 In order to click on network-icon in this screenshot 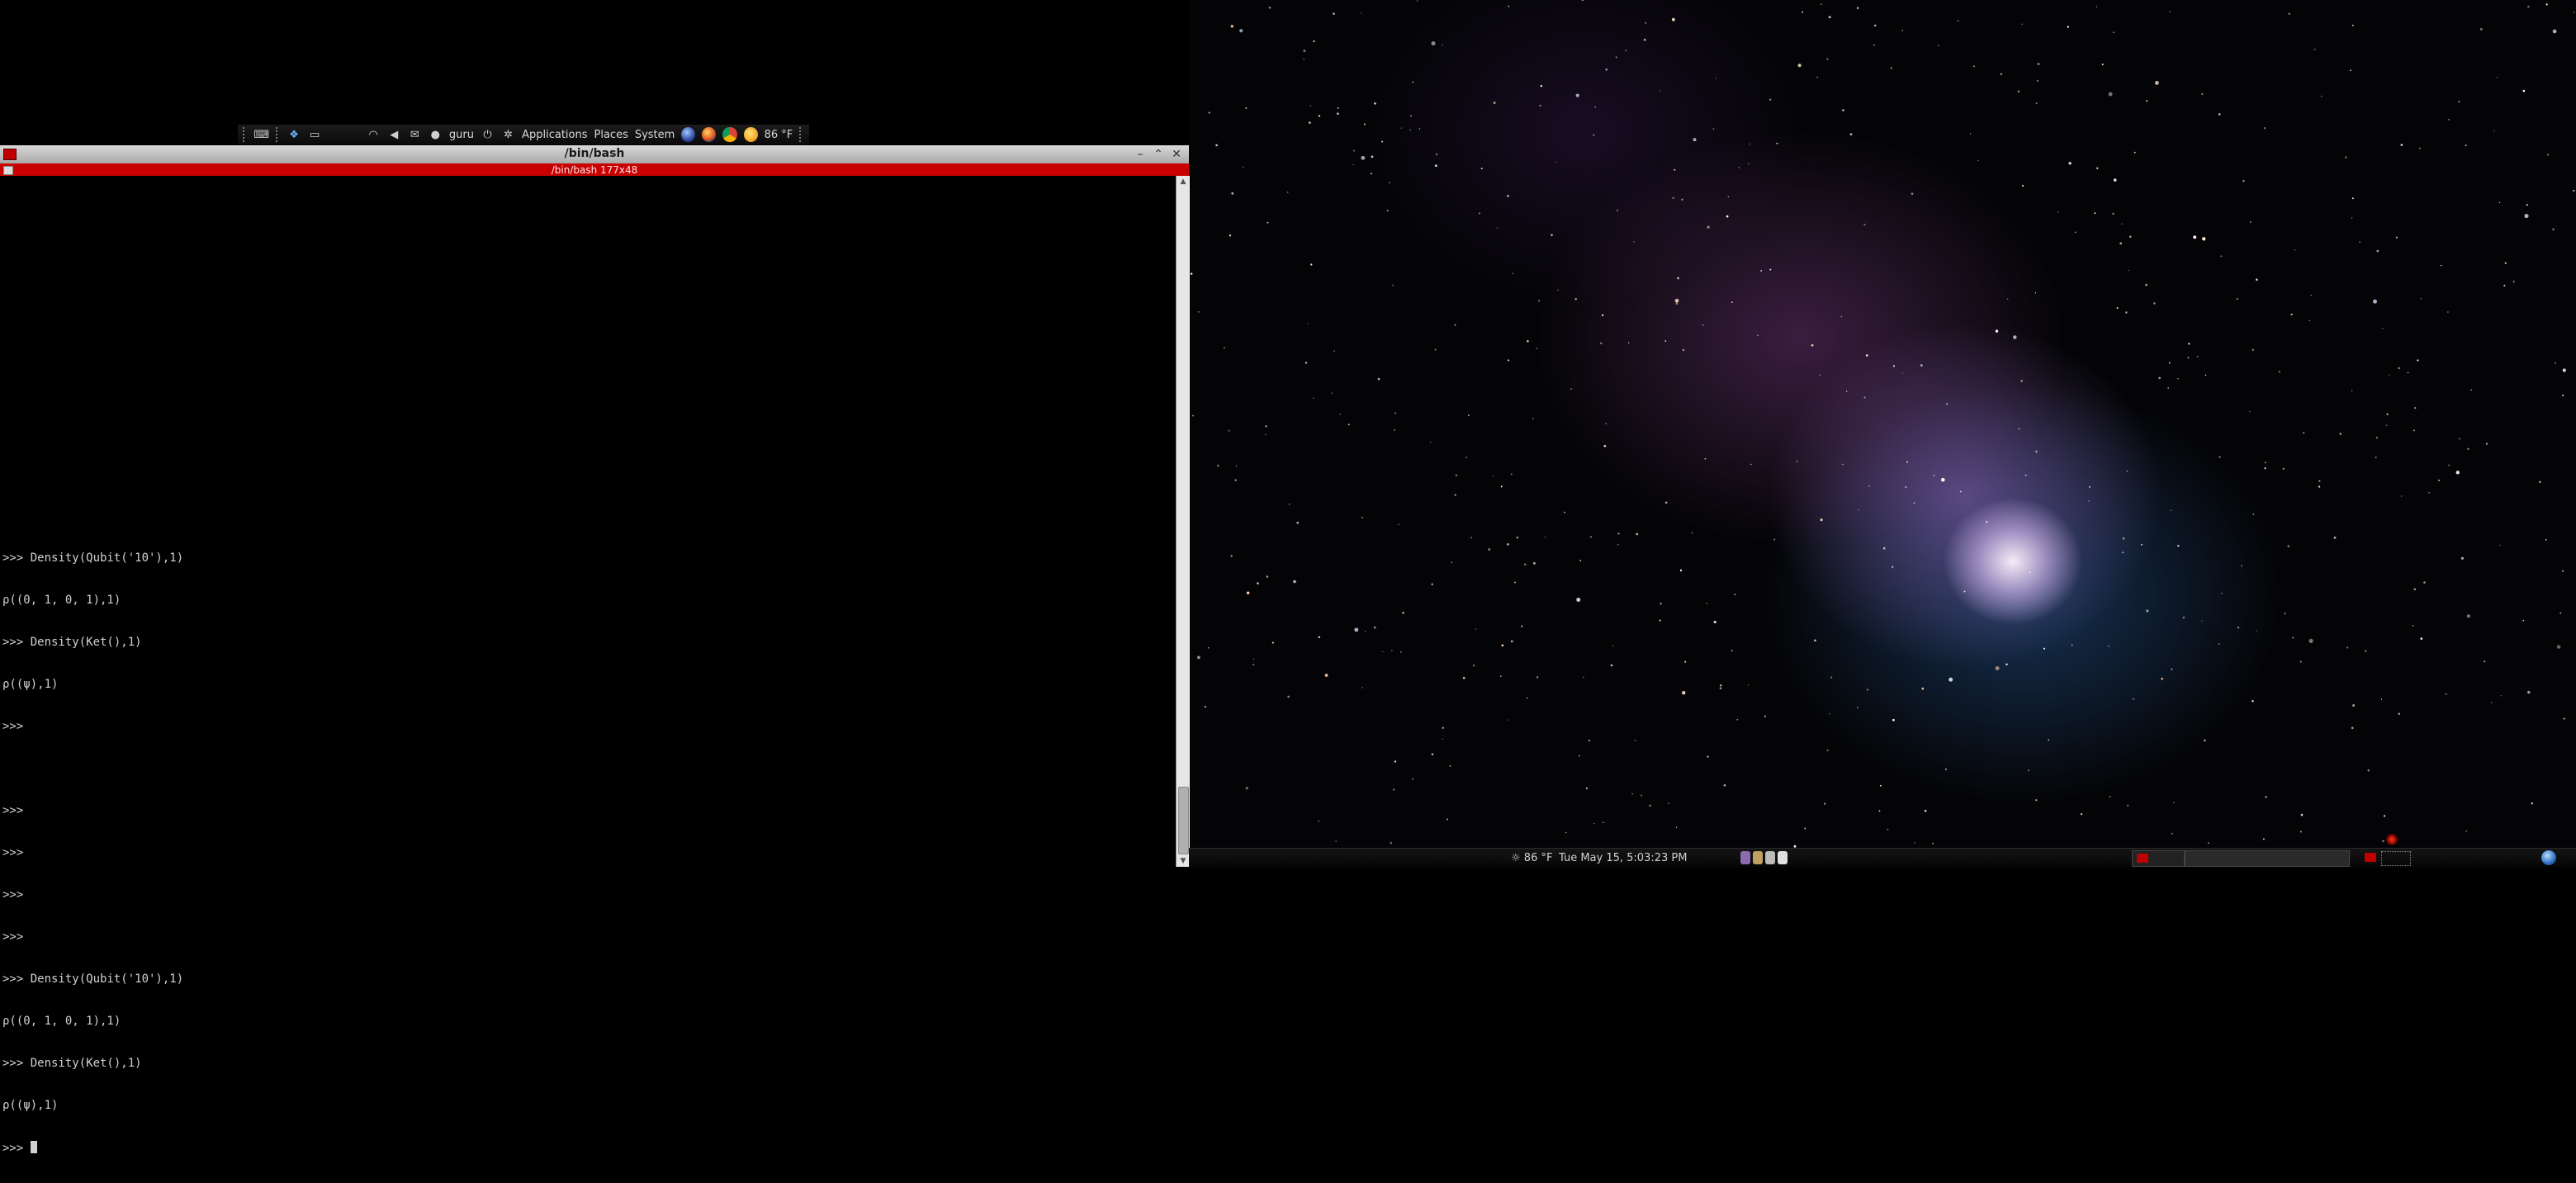, I will do `click(1770, 857)`.